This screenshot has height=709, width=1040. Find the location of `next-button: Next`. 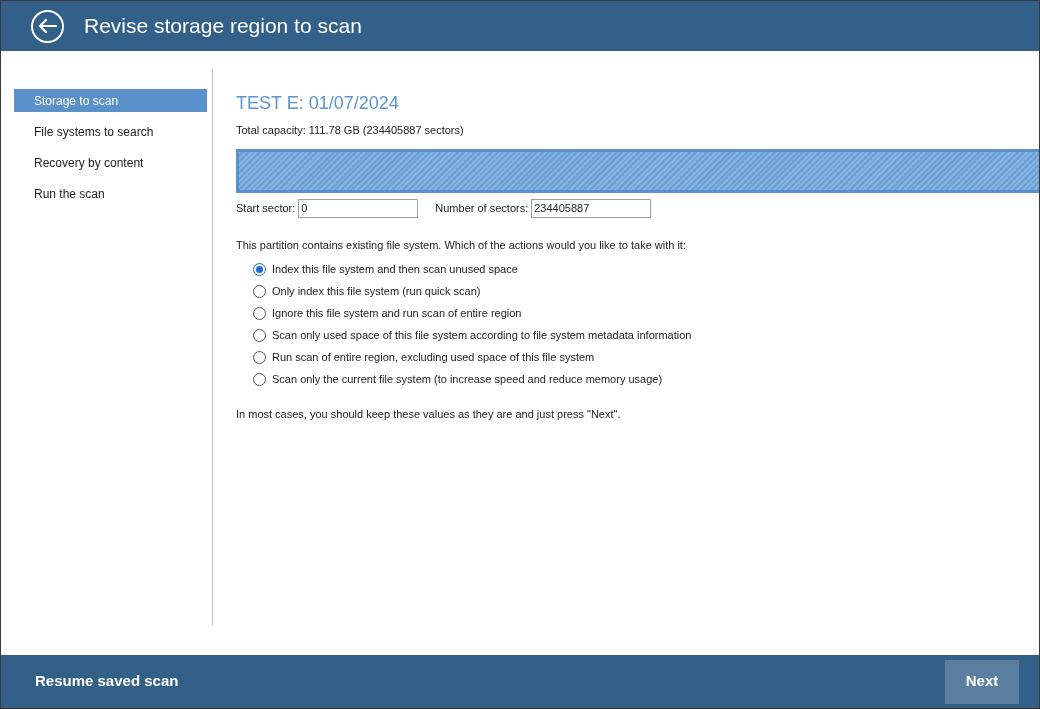

next-button: Next is located at coordinates (982, 681).